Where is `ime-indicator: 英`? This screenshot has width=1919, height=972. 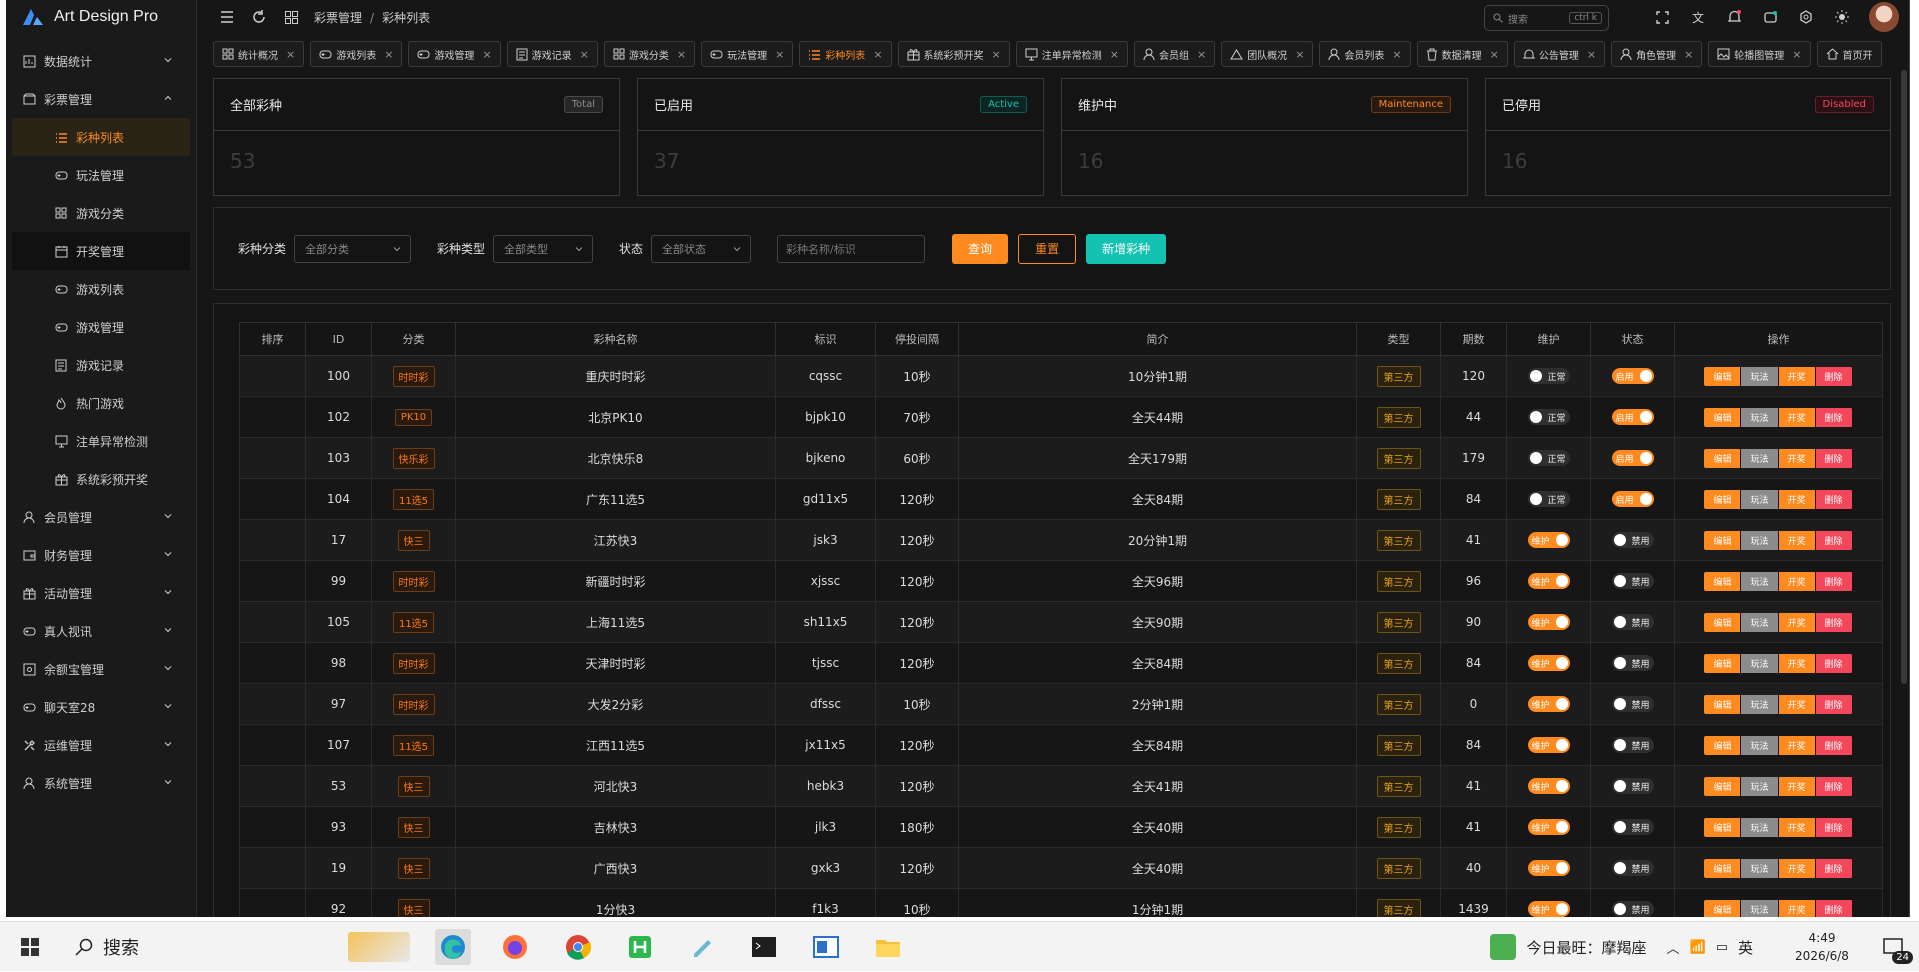 ime-indicator: 英 is located at coordinates (1745, 947).